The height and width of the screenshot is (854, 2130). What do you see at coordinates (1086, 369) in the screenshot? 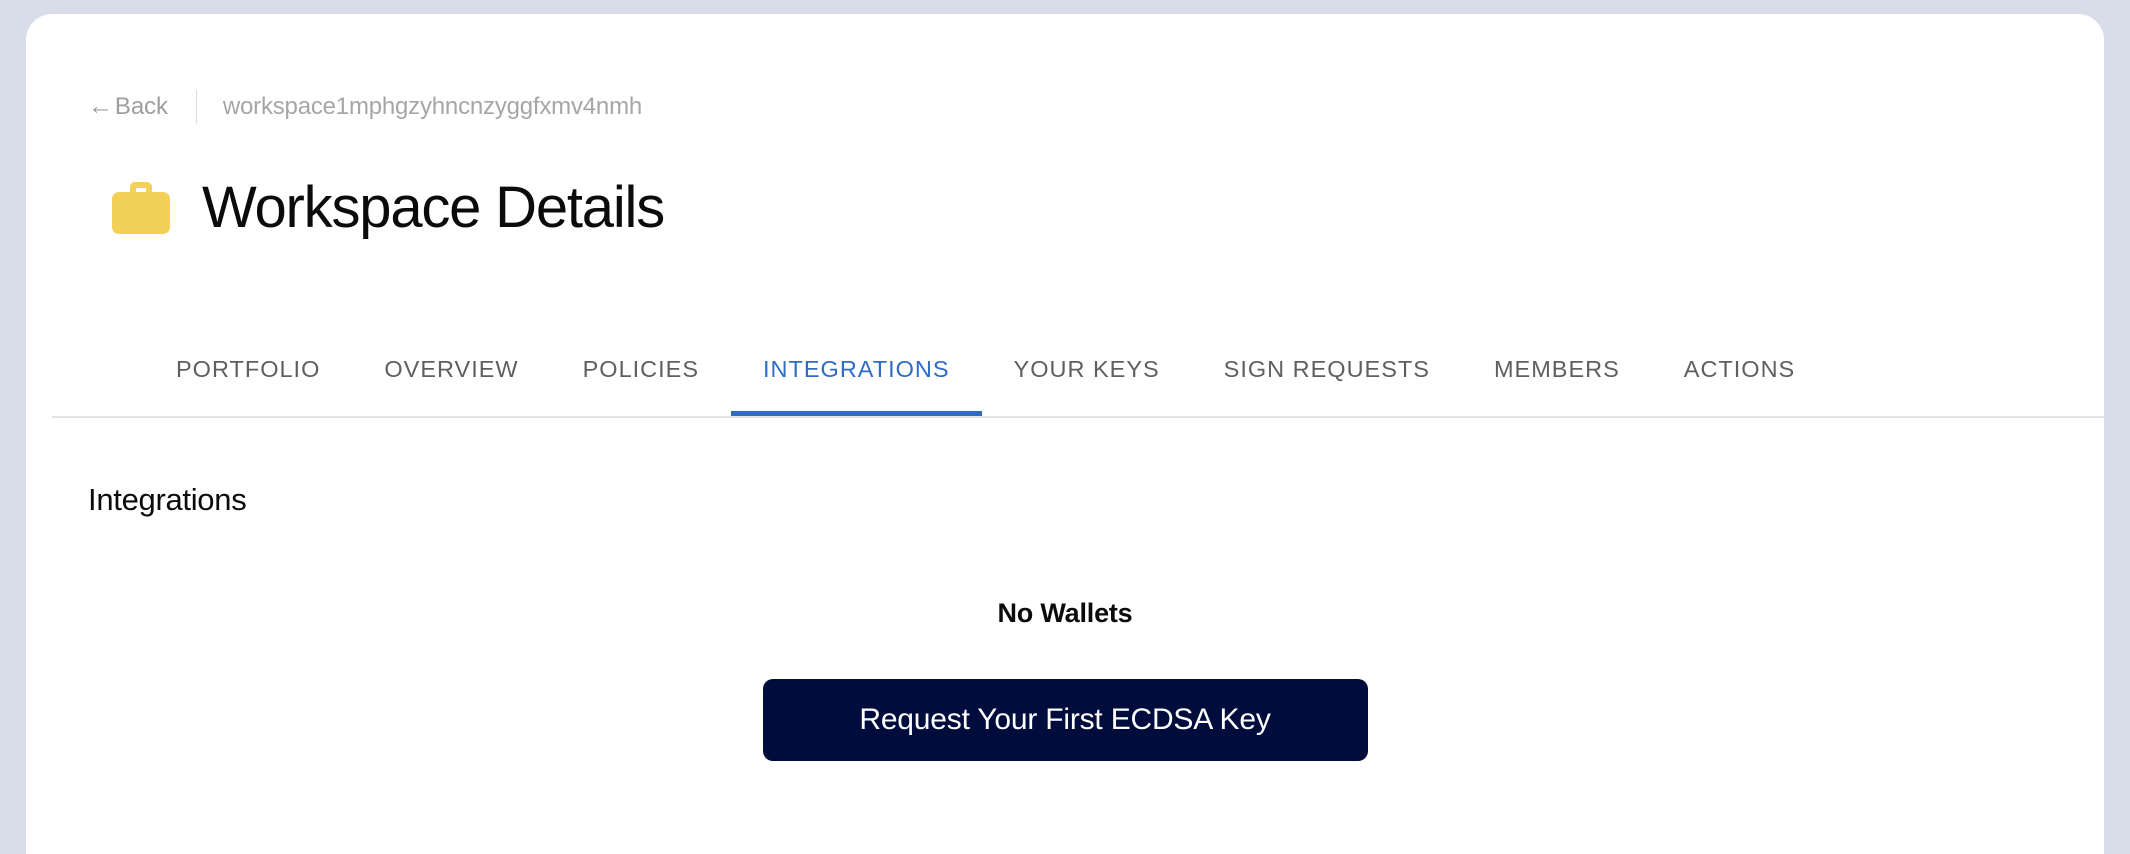
I see `tab-your-keys-label: YOUR KEYS` at bounding box center [1086, 369].